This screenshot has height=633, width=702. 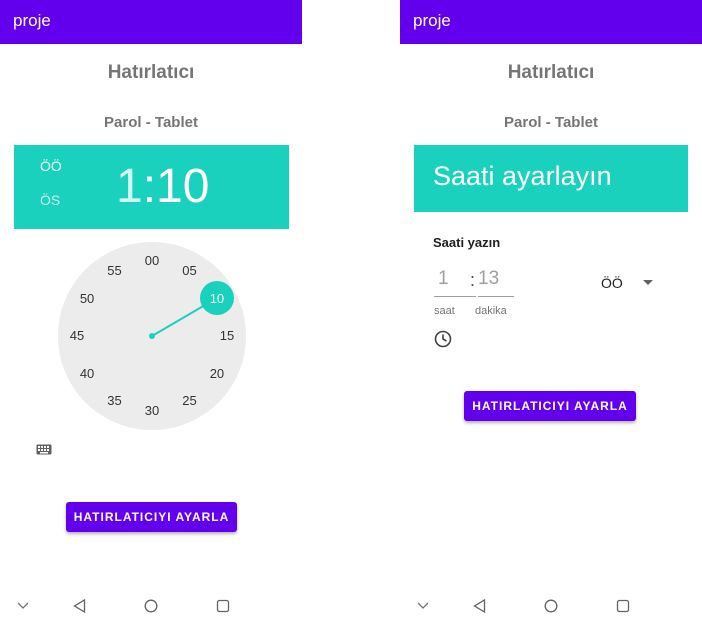 I want to click on am-toggle: ÖÖ, so click(x=51, y=166).